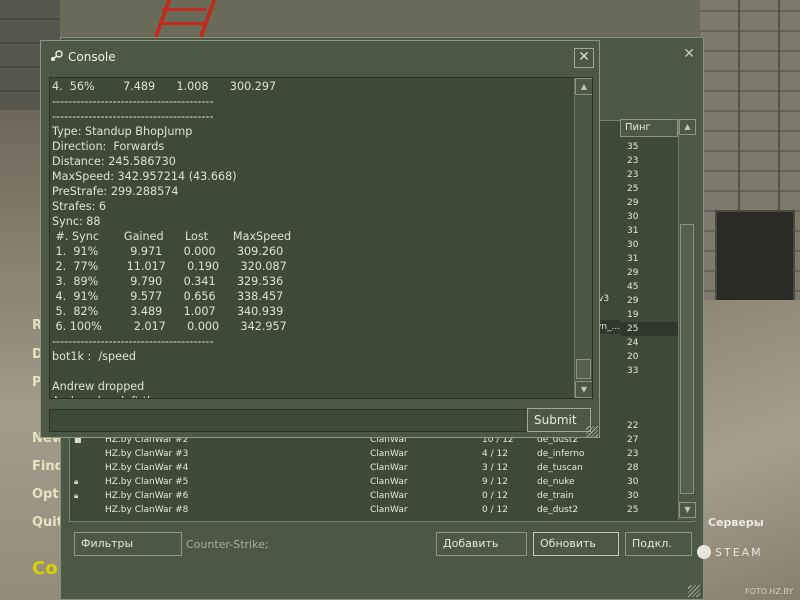 The height and width of the screenshot is (600, 800). What do you see at coordinates (128, 544) in the screenshot?
I see `filters-button: Фильтры` at bounding box center [128, 544].